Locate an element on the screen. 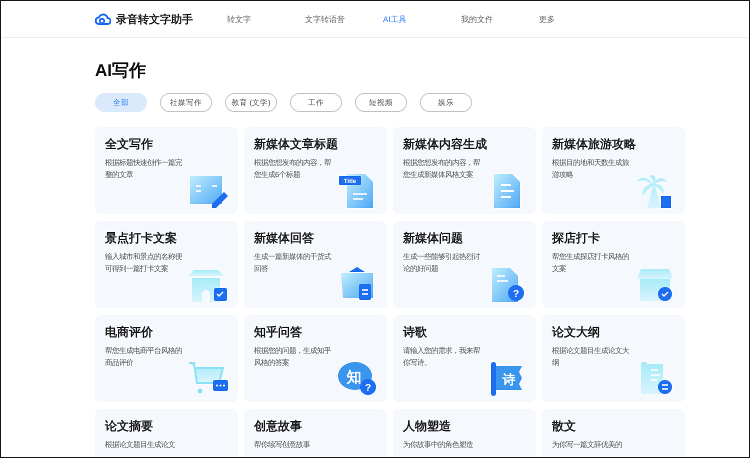 The height and width of the screenshot is (458, 750). outline-icon is located at coordinates (656, 378).